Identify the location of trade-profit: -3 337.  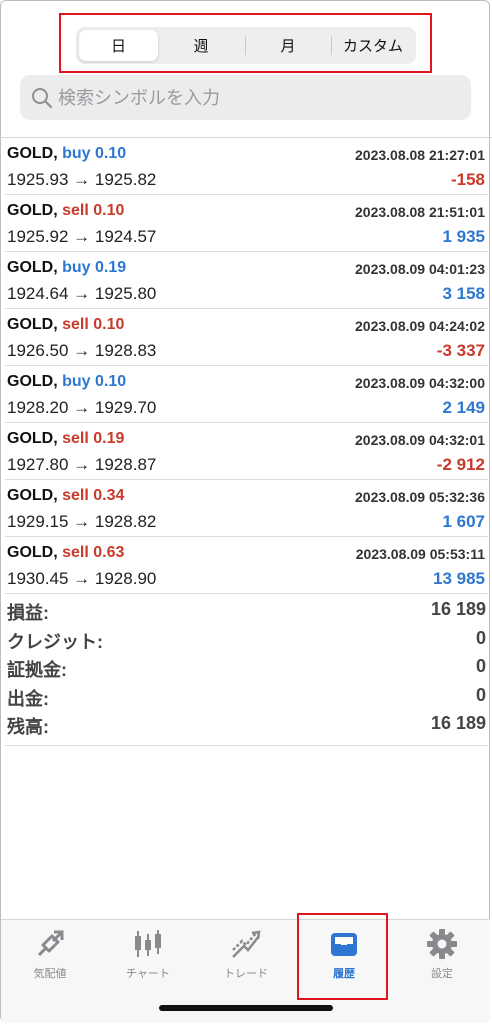
(460, 350).